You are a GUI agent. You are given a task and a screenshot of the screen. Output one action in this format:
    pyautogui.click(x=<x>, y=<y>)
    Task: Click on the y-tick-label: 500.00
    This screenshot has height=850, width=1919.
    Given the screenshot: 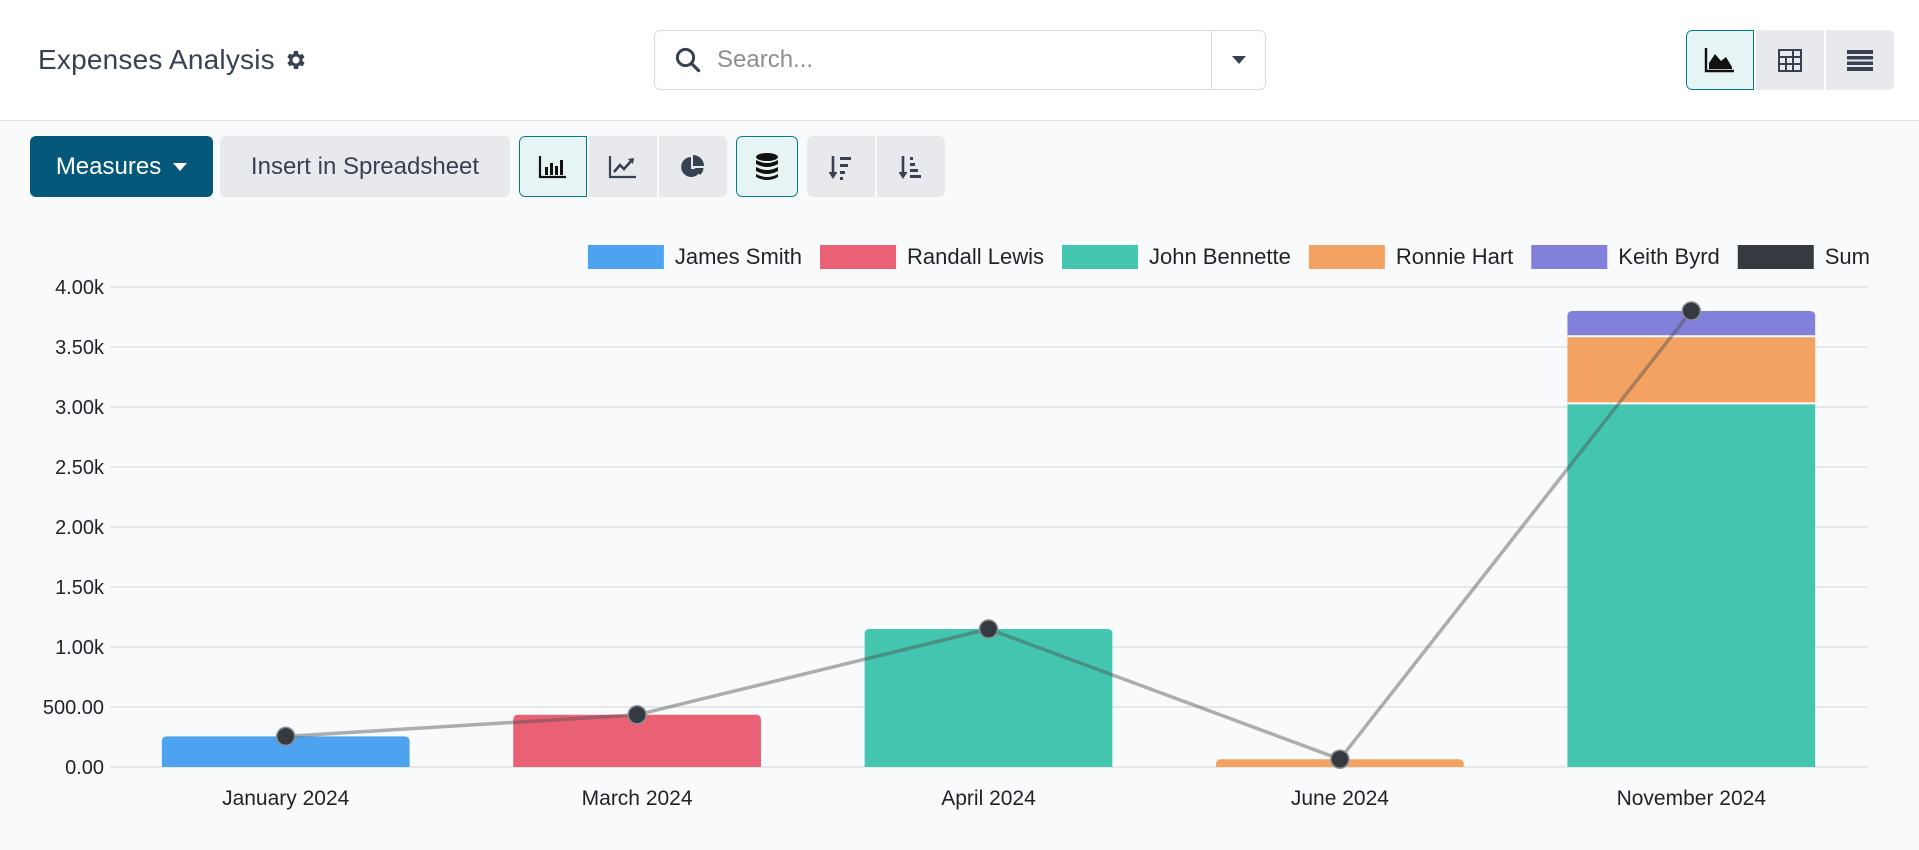 What is the action you would take?
    pyautogui.click(x=73, y=708)
    